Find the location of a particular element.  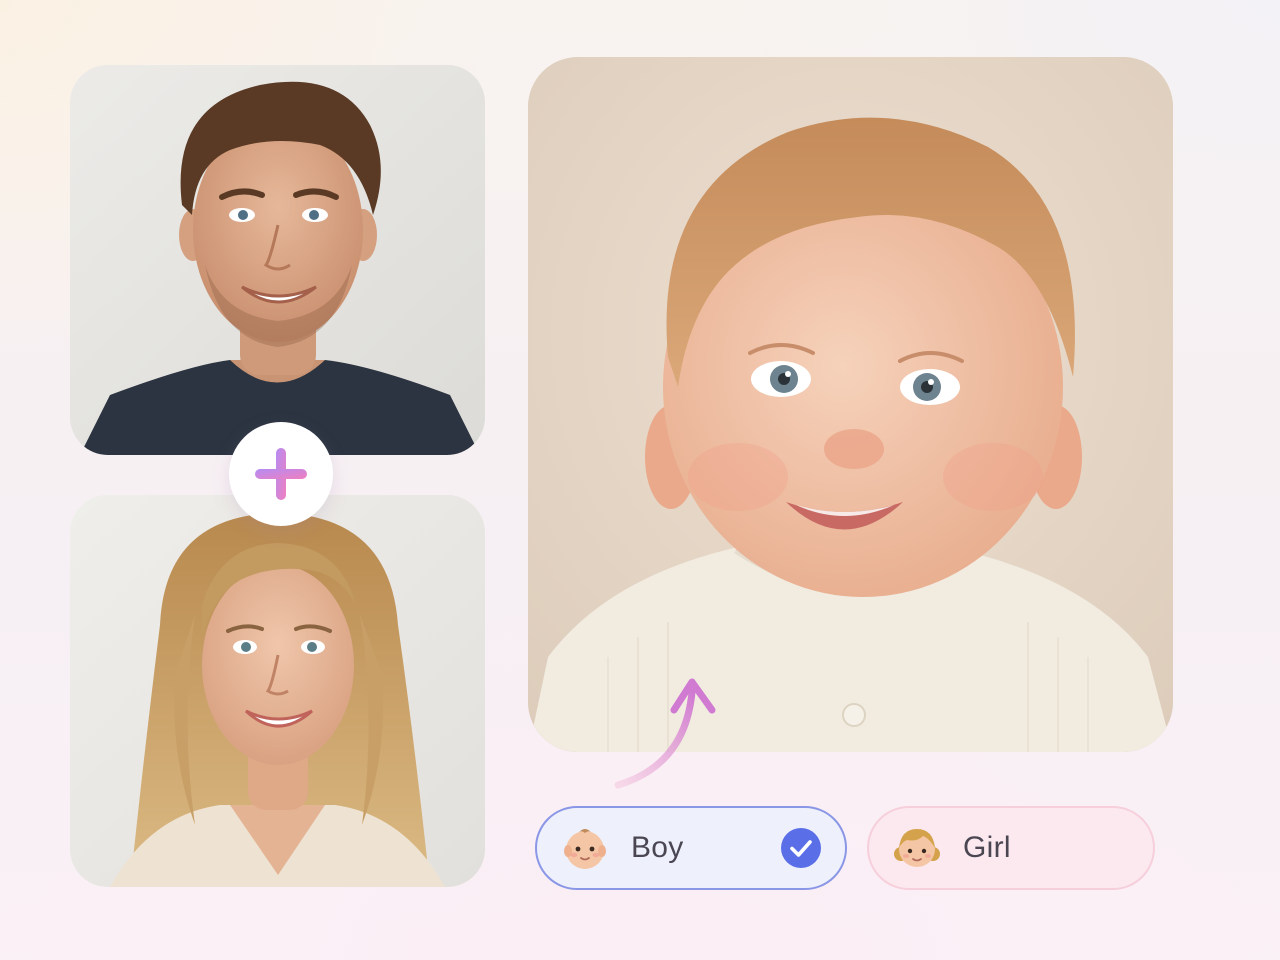

man-portrait-image is located at coordinates (277, 260).